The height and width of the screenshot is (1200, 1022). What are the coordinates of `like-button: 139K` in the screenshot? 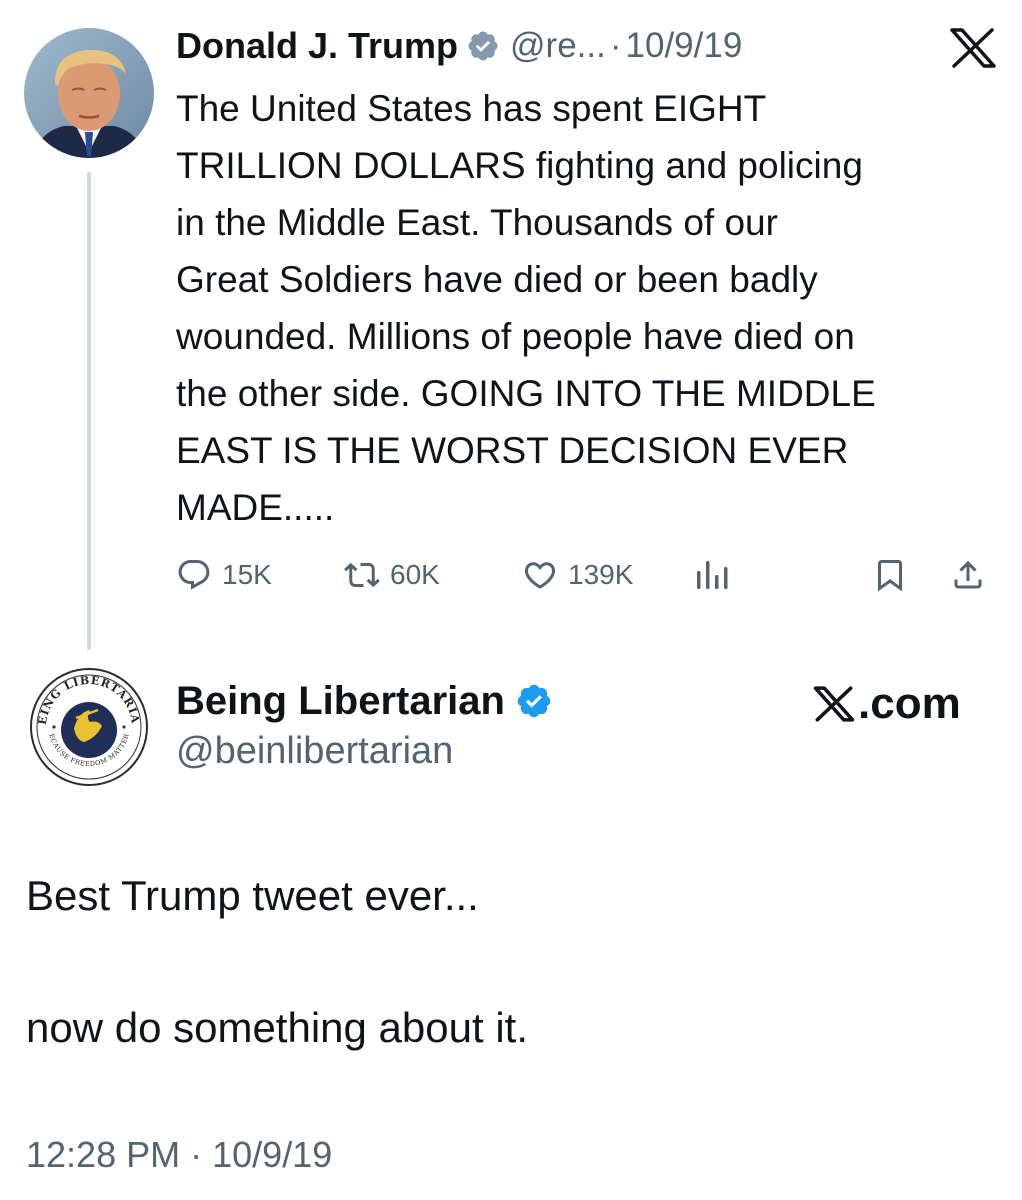 It's located at (577, 575).